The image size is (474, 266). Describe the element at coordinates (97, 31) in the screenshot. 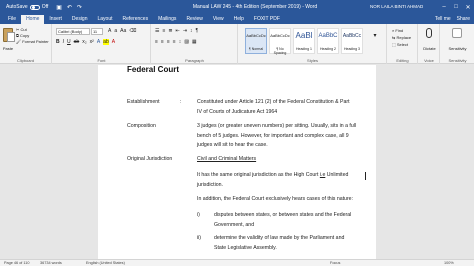

I see `font-size-select: 11` at that location.